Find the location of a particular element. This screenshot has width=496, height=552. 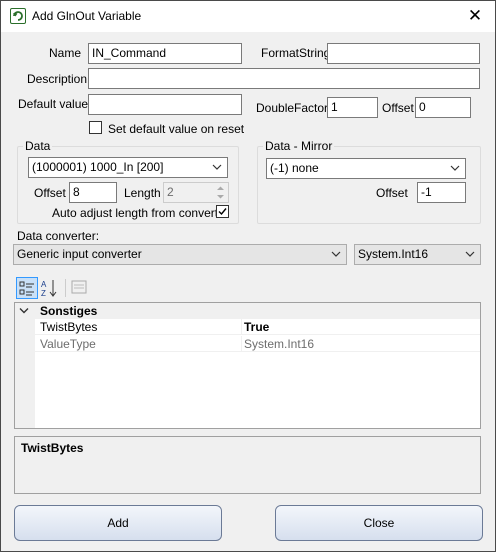

property-pages-button is located at coordinates (80, 288).